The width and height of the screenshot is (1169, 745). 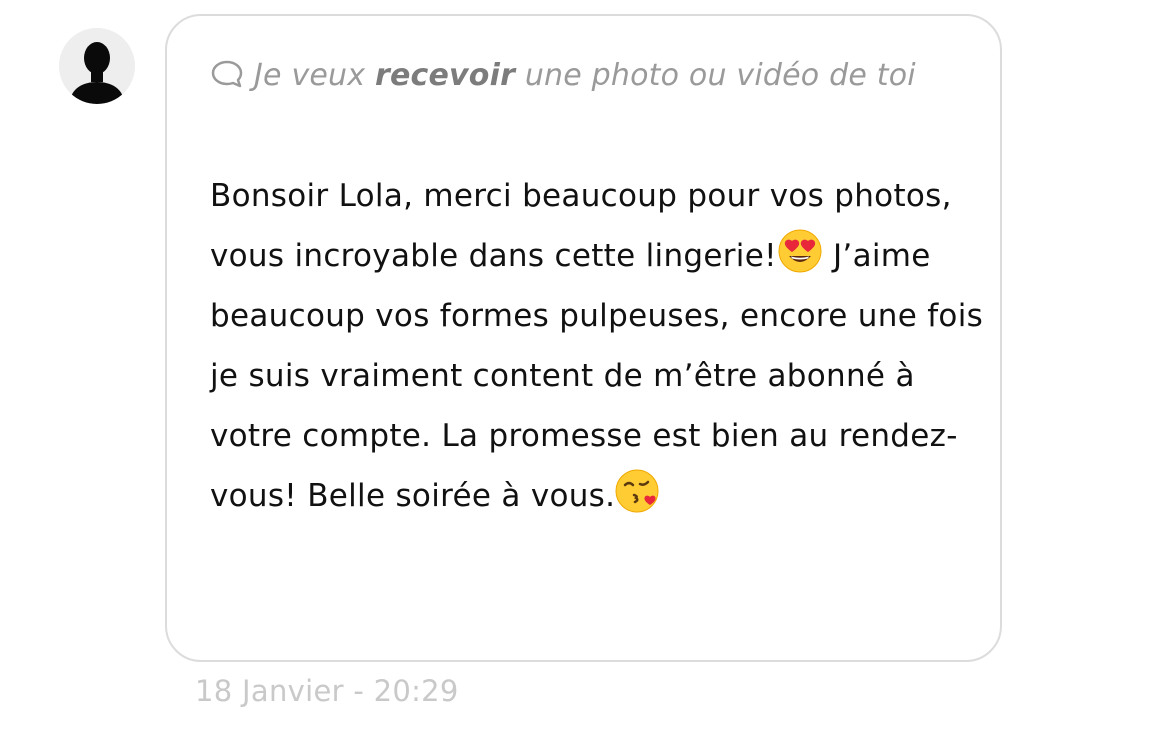 I want to click on request-bold-word: recevoir, so click(x=445, y=75).